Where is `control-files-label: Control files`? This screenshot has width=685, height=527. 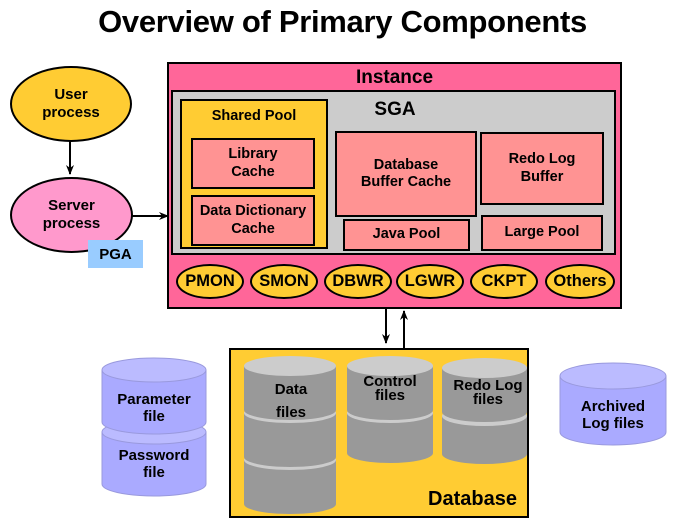
control-files-label: Control files is located at coordinates (390, 389).